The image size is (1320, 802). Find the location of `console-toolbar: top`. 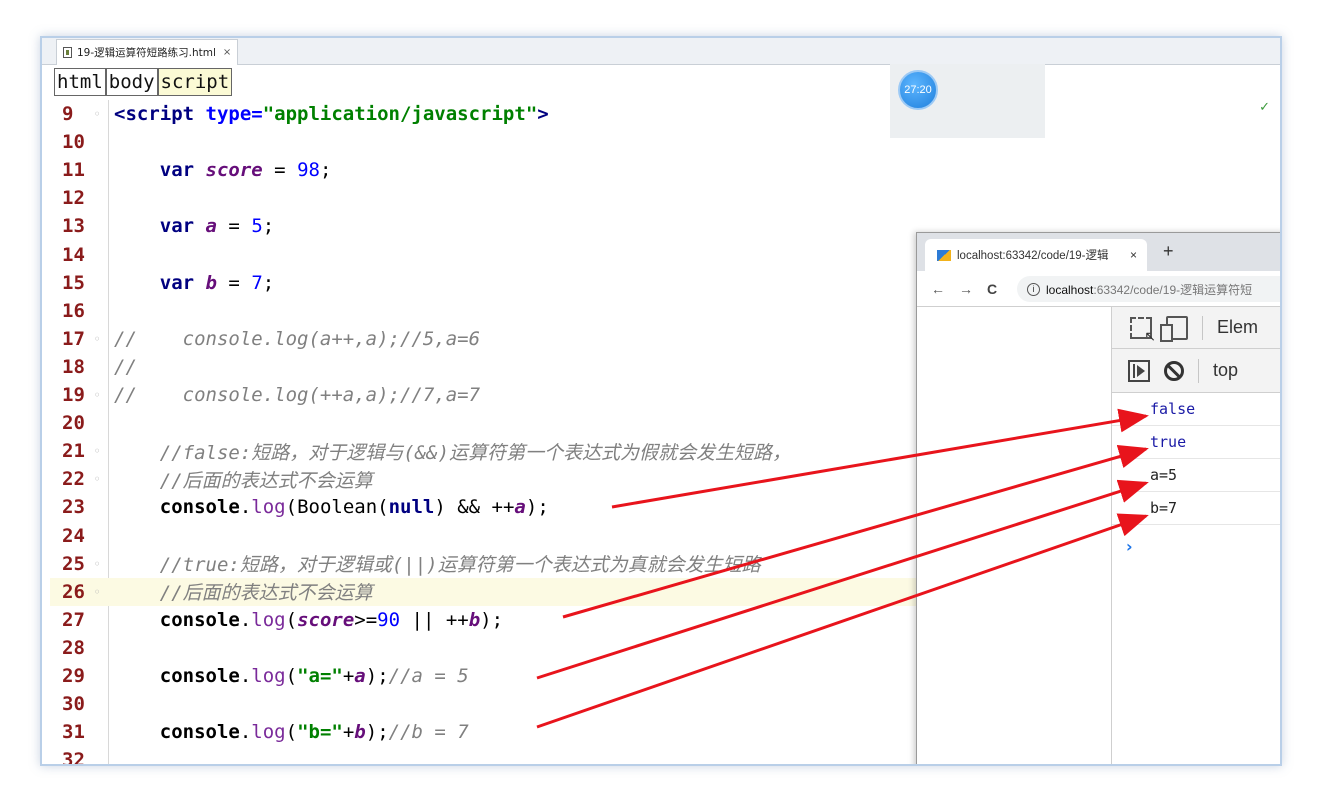

console-toolbar: top is located at coordinates (1196, 371).